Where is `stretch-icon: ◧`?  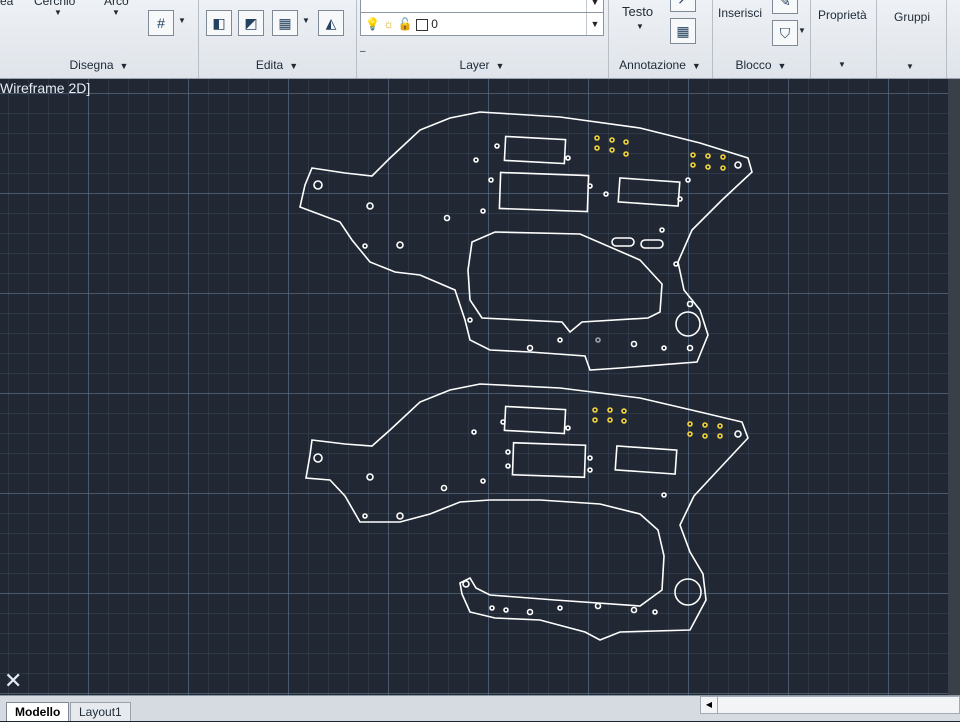
stretch-icon: ◧ is located at coordinates (219, 23).